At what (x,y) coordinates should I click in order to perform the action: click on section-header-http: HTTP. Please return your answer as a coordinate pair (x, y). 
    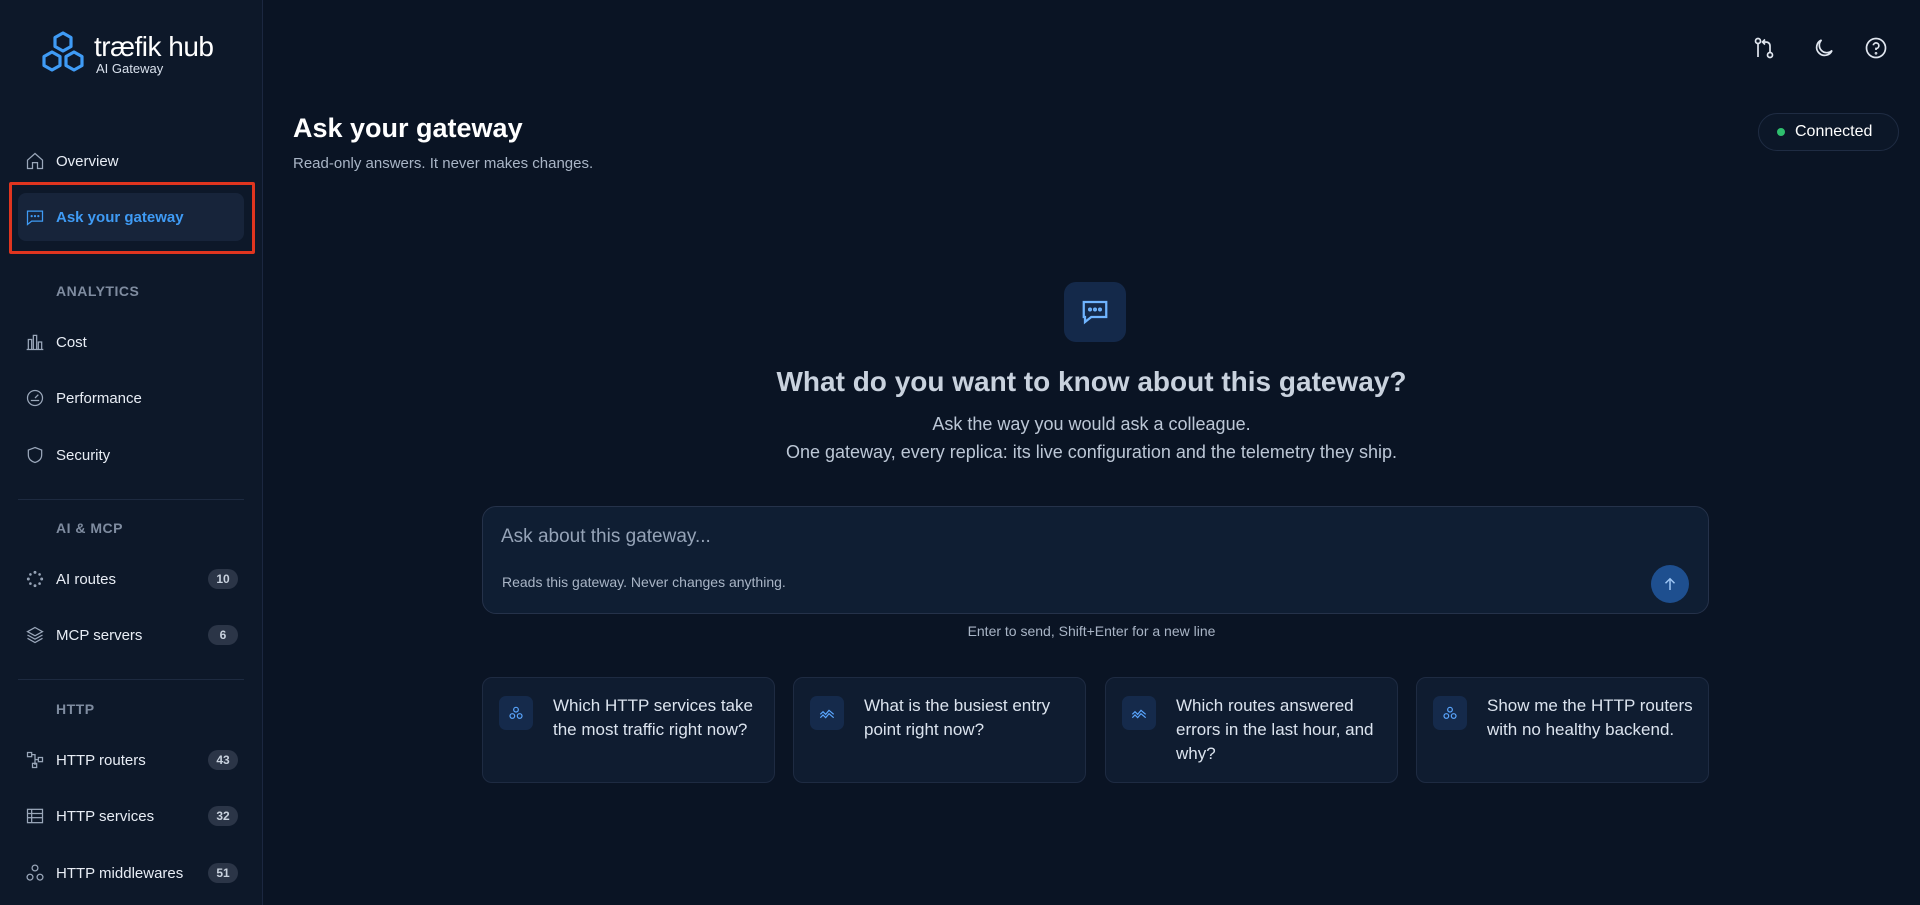
    Looking at the image, I should click on (75, 709).